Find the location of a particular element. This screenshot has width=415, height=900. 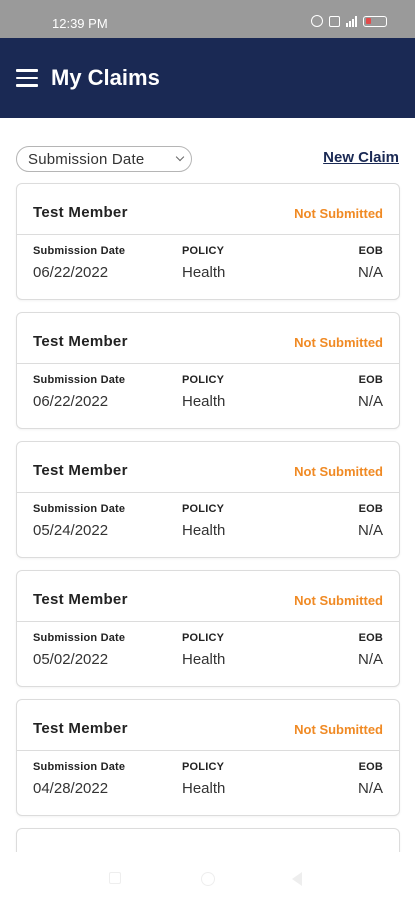

system-nav-bar is located at coordinates (207, 876).